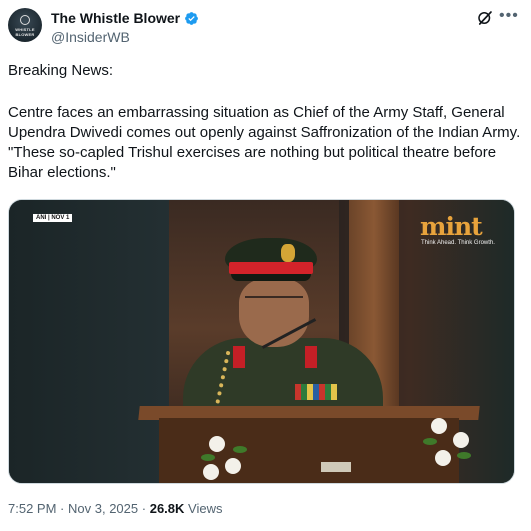 The height and width of the screenshot is (531, 531). Describe the element at coordinates (192, 18) in the screenshot. I see `verified-badge-icon` at that location.